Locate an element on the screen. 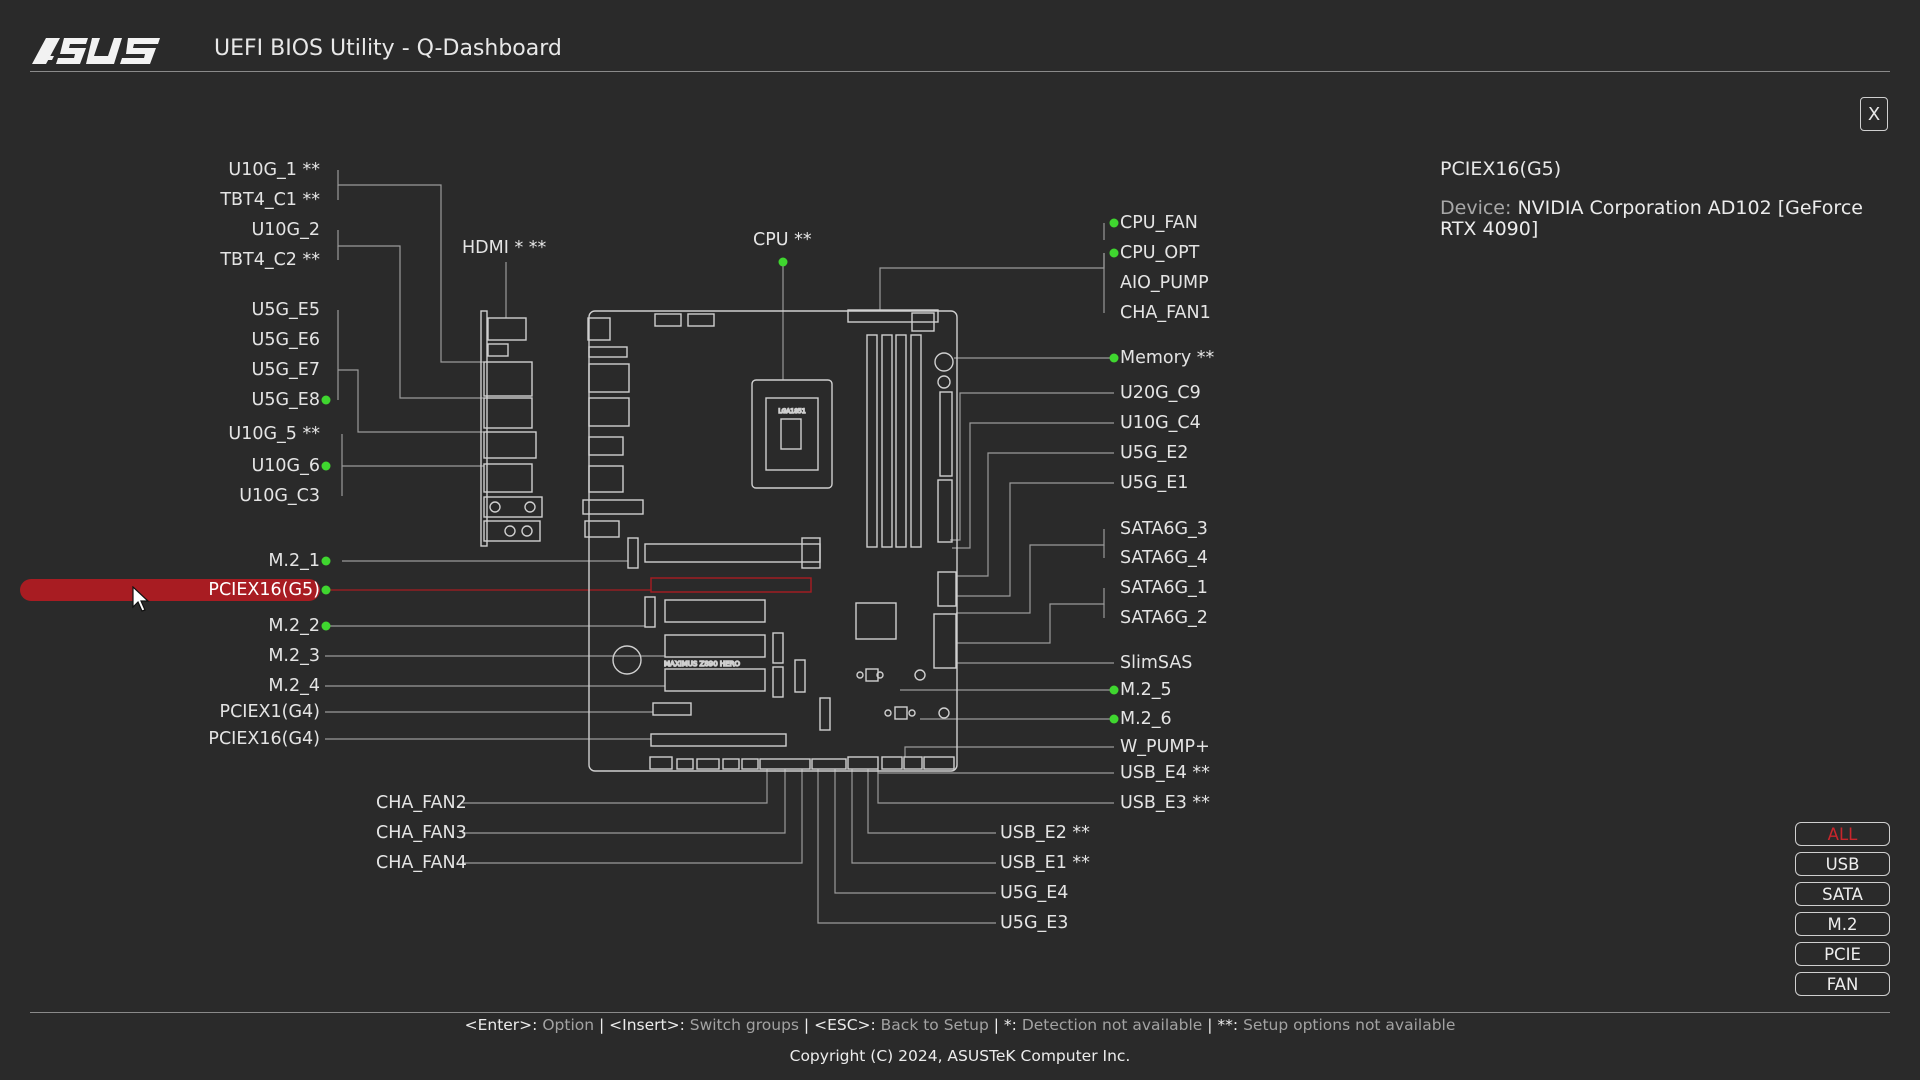 The width and height of the screenshot is (1920, 1080). pciex1-g4-slot is located at coordinates (672, 709).